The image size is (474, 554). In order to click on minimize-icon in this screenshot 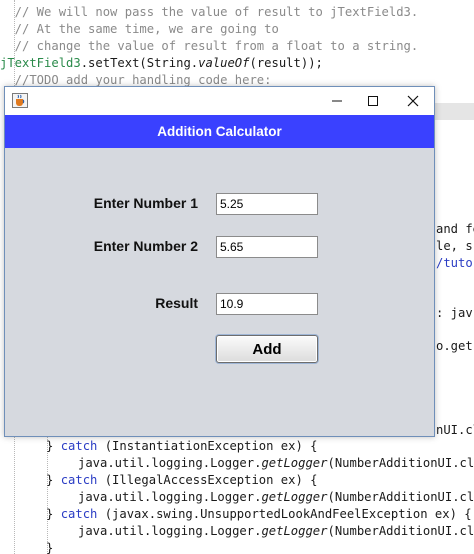, I will do `click(337, 101)`.